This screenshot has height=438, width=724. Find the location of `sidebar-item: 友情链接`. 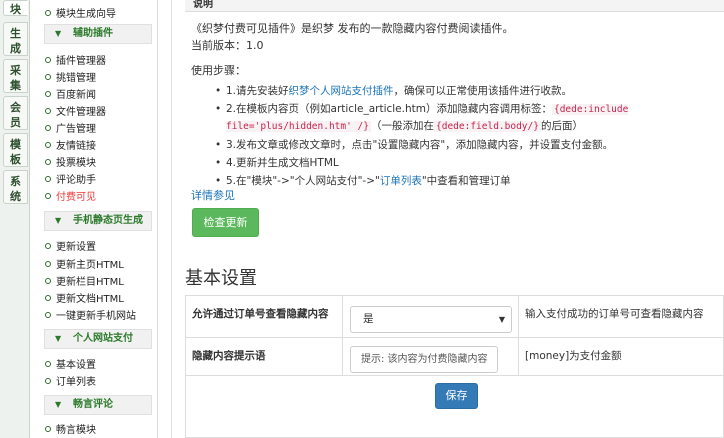

sidebar-item: 友情链接 is located at coordinates (70, 144).